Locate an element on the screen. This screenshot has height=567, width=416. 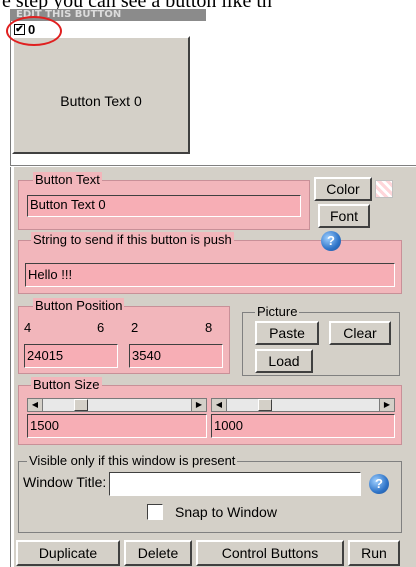
visibility-legend: Visible only if this window is present is located at coordinates (132, 461).